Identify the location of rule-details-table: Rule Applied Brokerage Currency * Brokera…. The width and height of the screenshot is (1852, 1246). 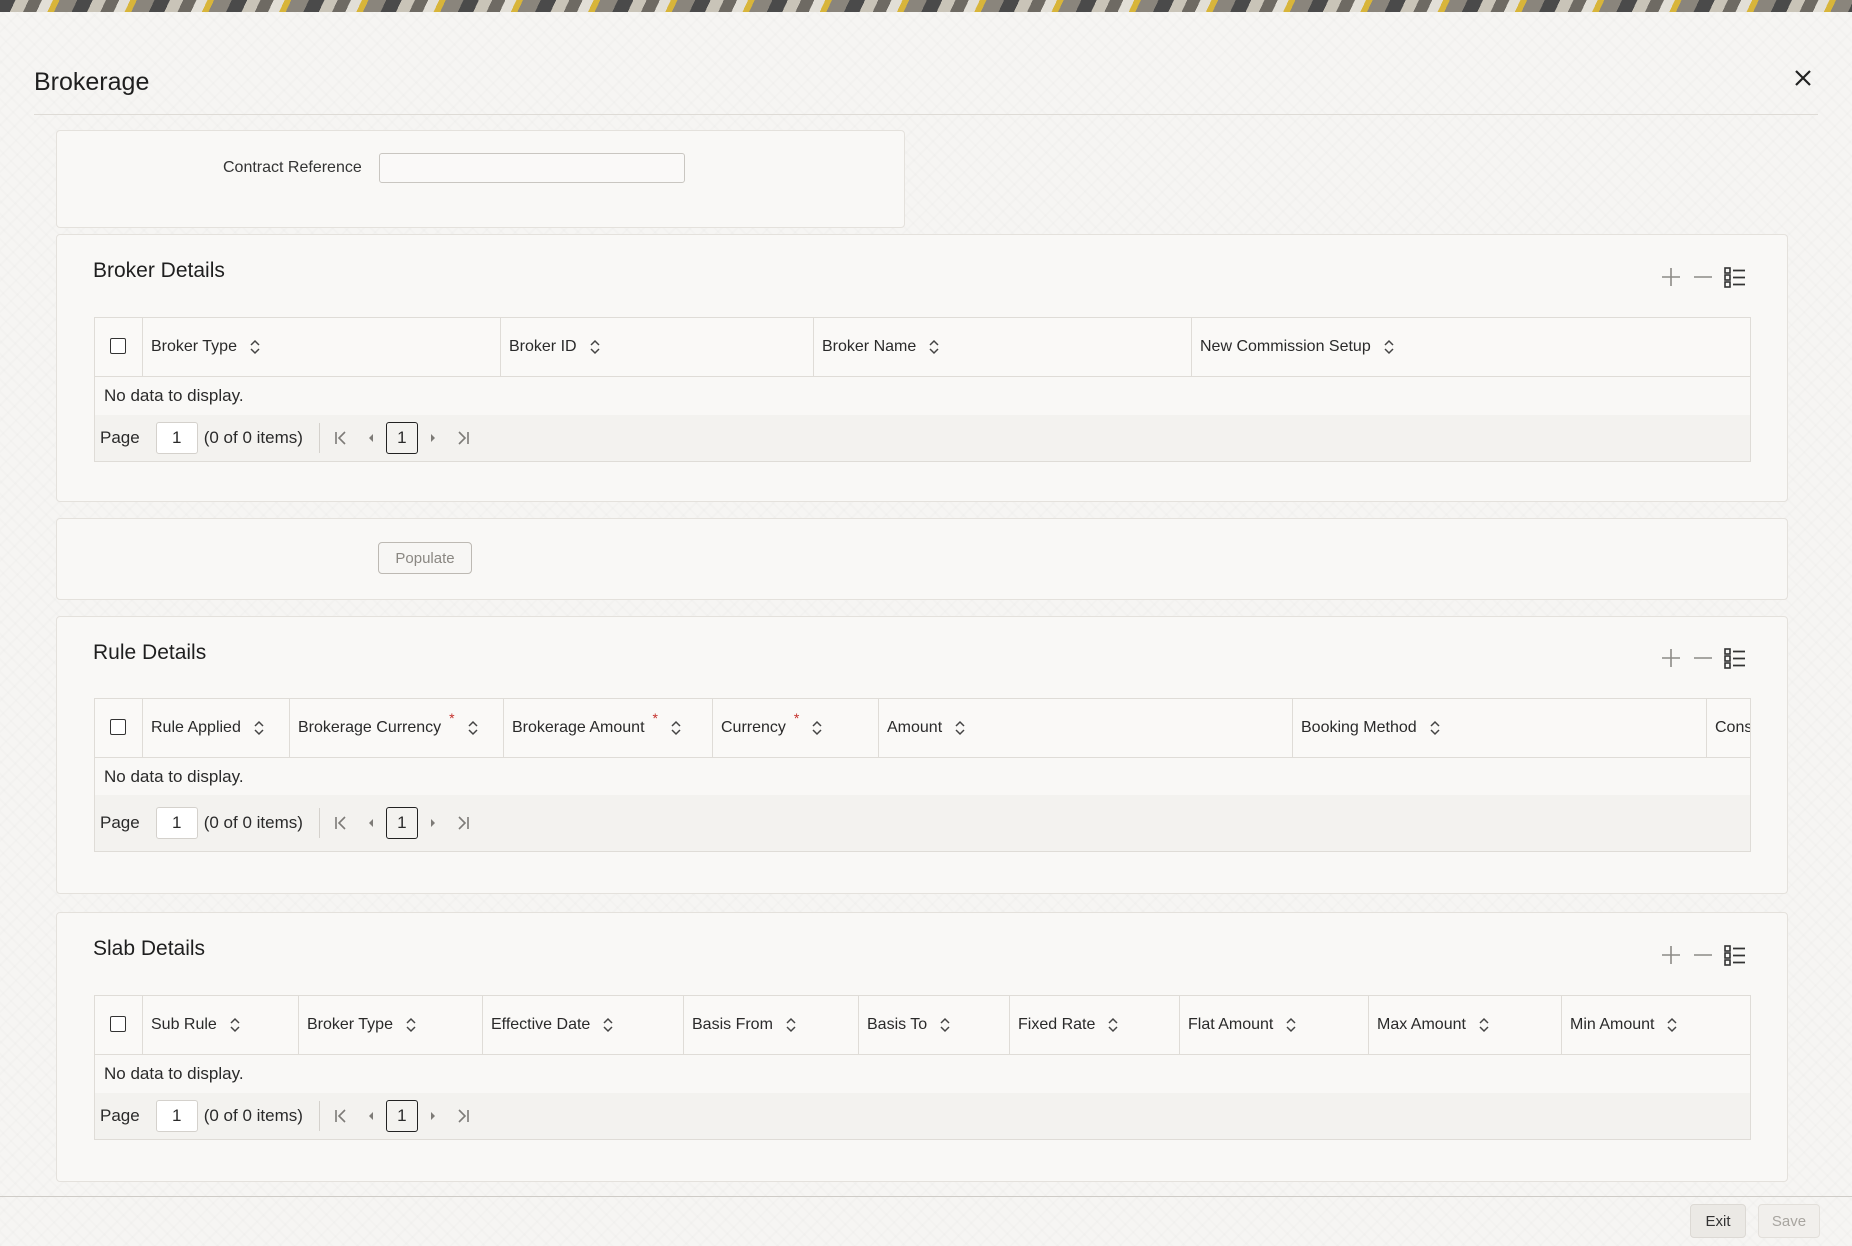
(922, 775).